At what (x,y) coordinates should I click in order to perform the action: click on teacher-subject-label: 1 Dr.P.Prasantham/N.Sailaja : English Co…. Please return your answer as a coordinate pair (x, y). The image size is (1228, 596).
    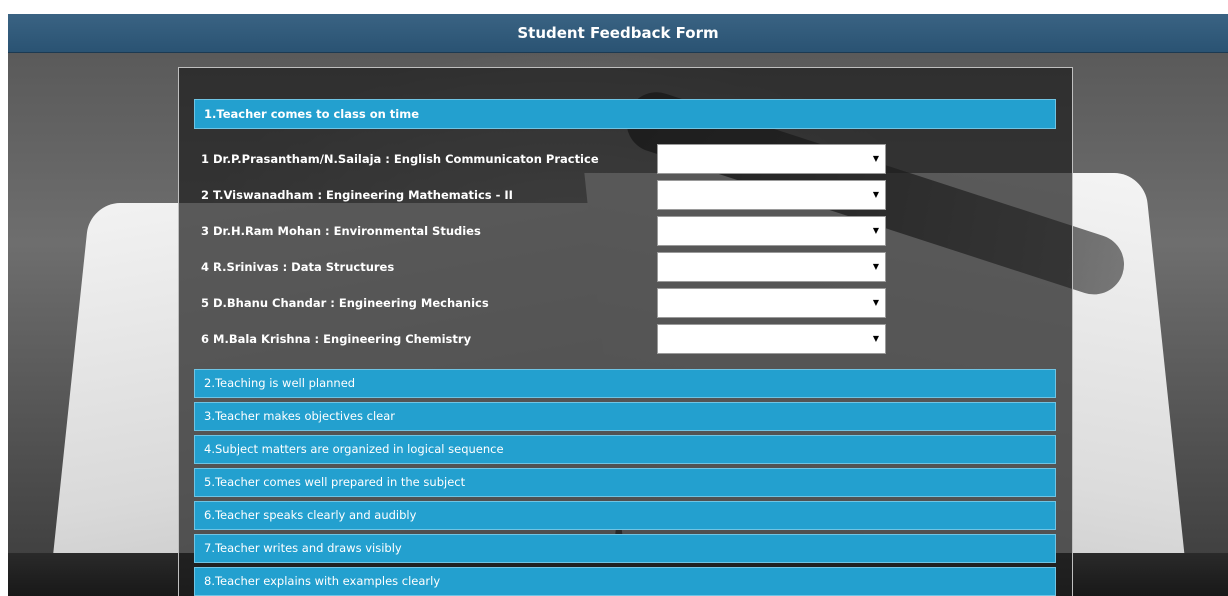
    Looking at the image, I should click on (400, 159).